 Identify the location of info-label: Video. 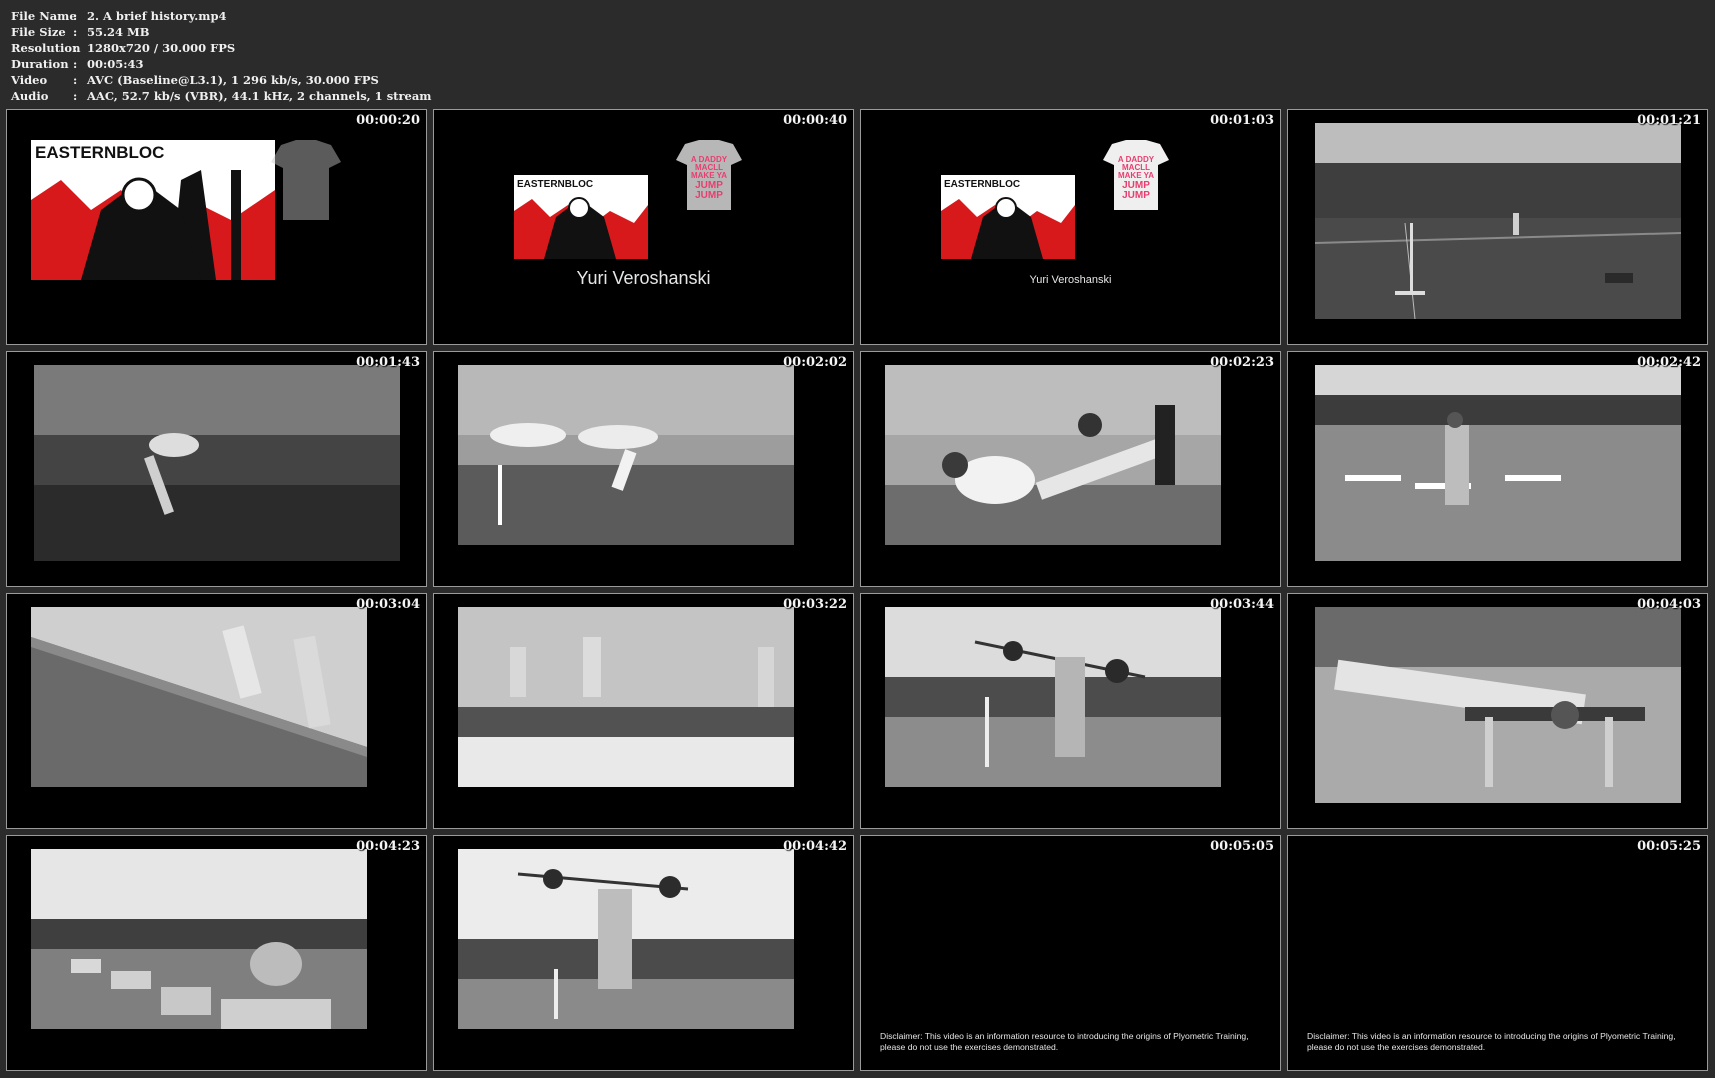
(29, 80).